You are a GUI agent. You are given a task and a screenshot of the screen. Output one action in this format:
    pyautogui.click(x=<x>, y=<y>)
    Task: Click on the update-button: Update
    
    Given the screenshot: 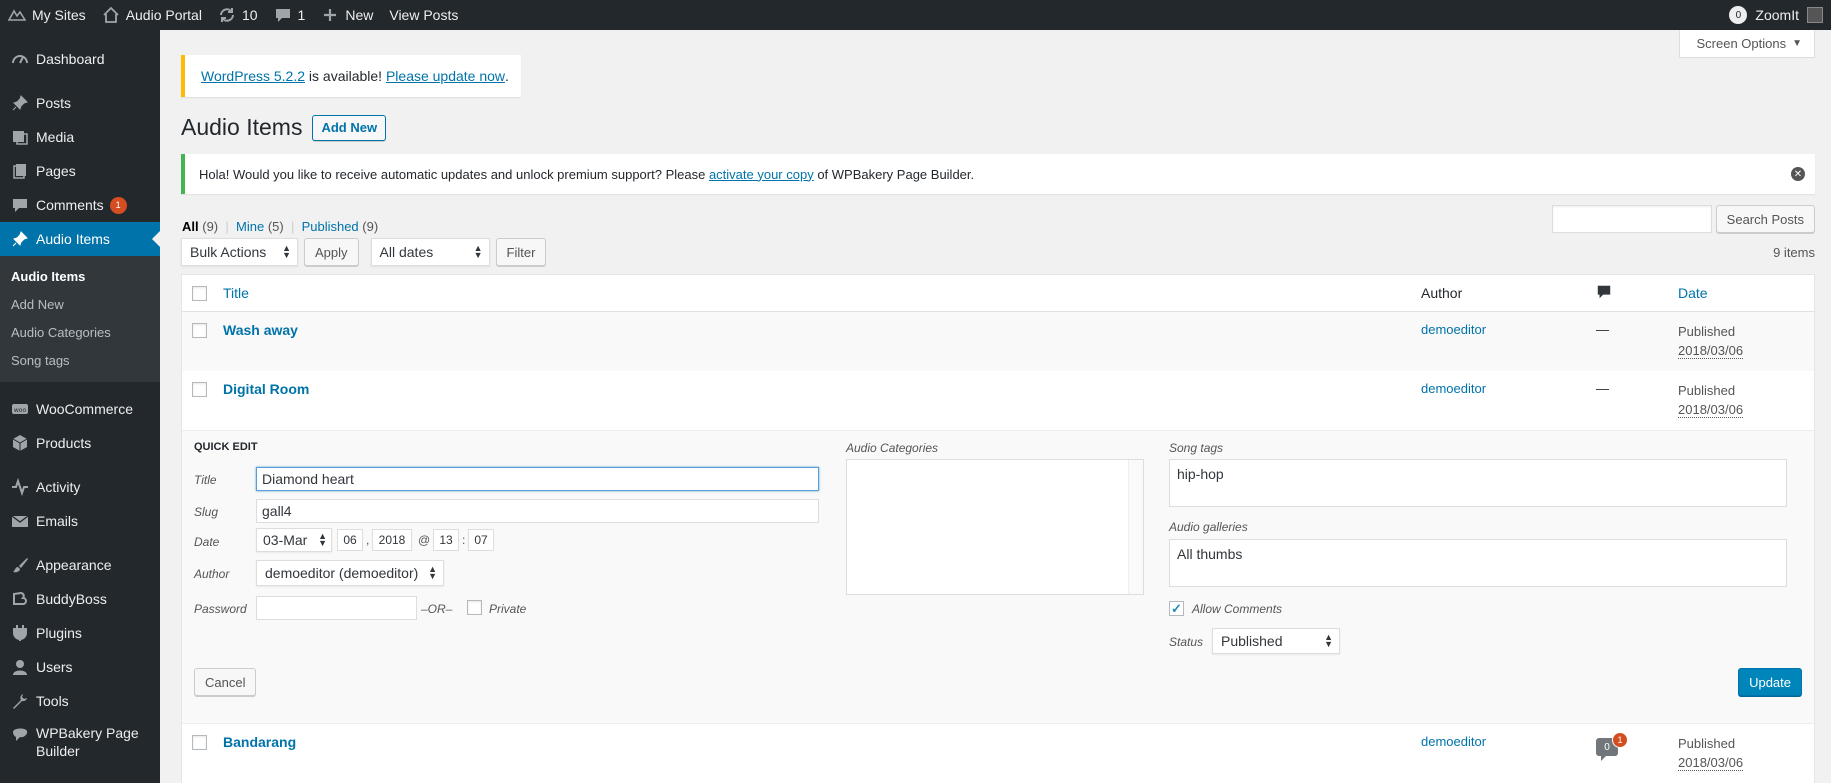 What is the action you would take?
    pyautogui.click(x=1770, y=682)
    